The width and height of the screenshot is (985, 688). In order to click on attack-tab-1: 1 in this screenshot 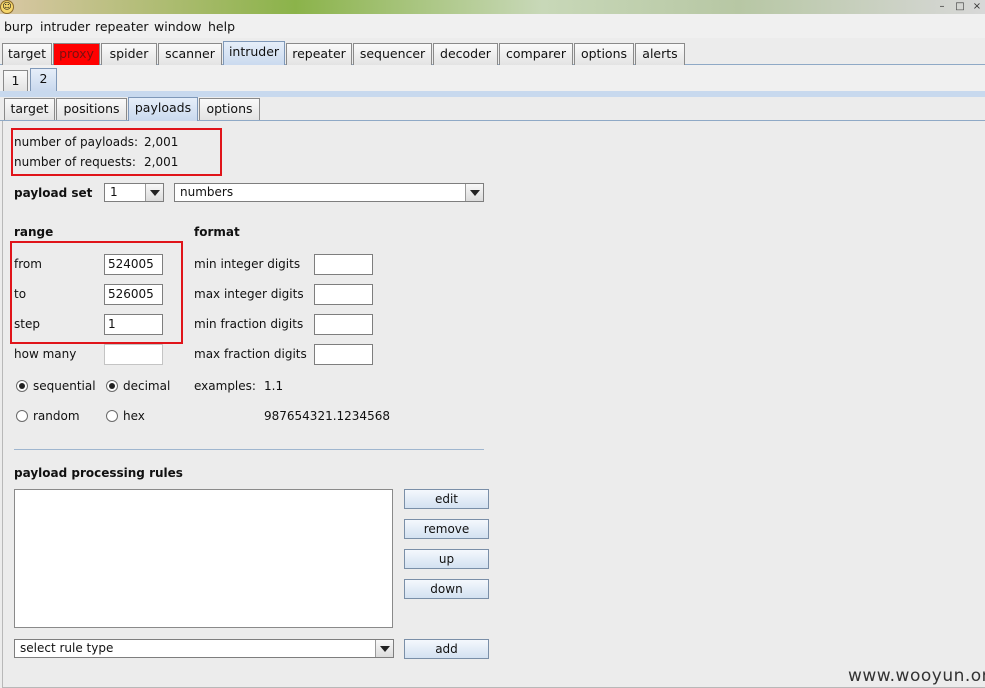, I will do `click(15, 80)`.